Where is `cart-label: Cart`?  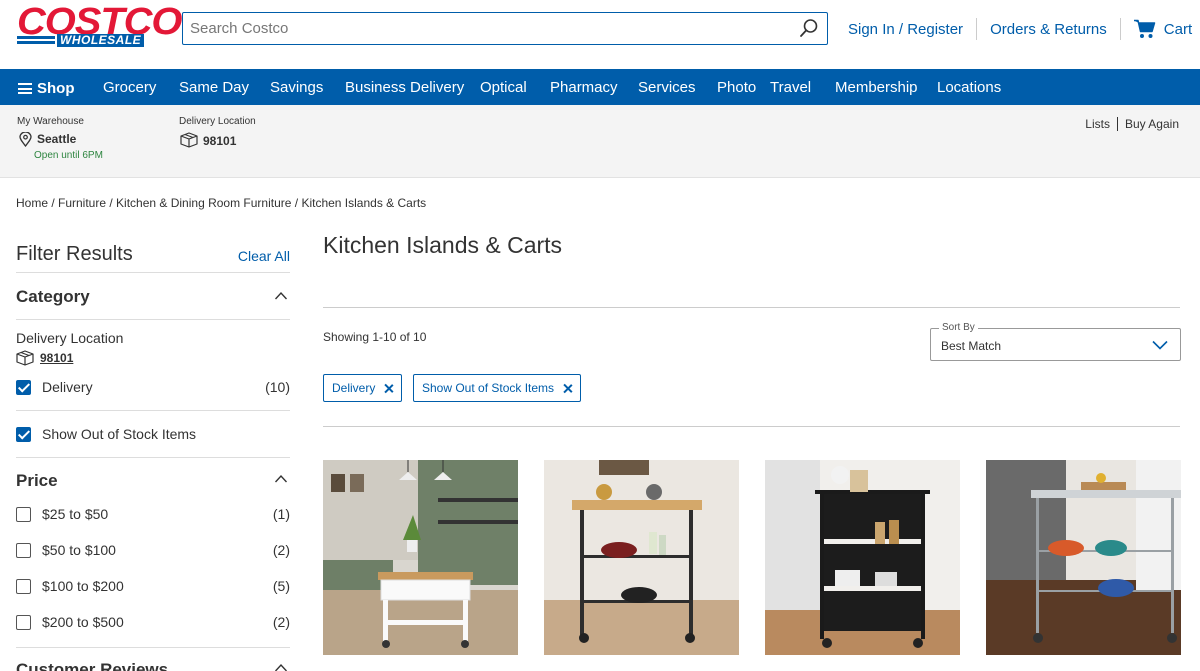
cart-label: Cart is located at coordinates (1178, 29).